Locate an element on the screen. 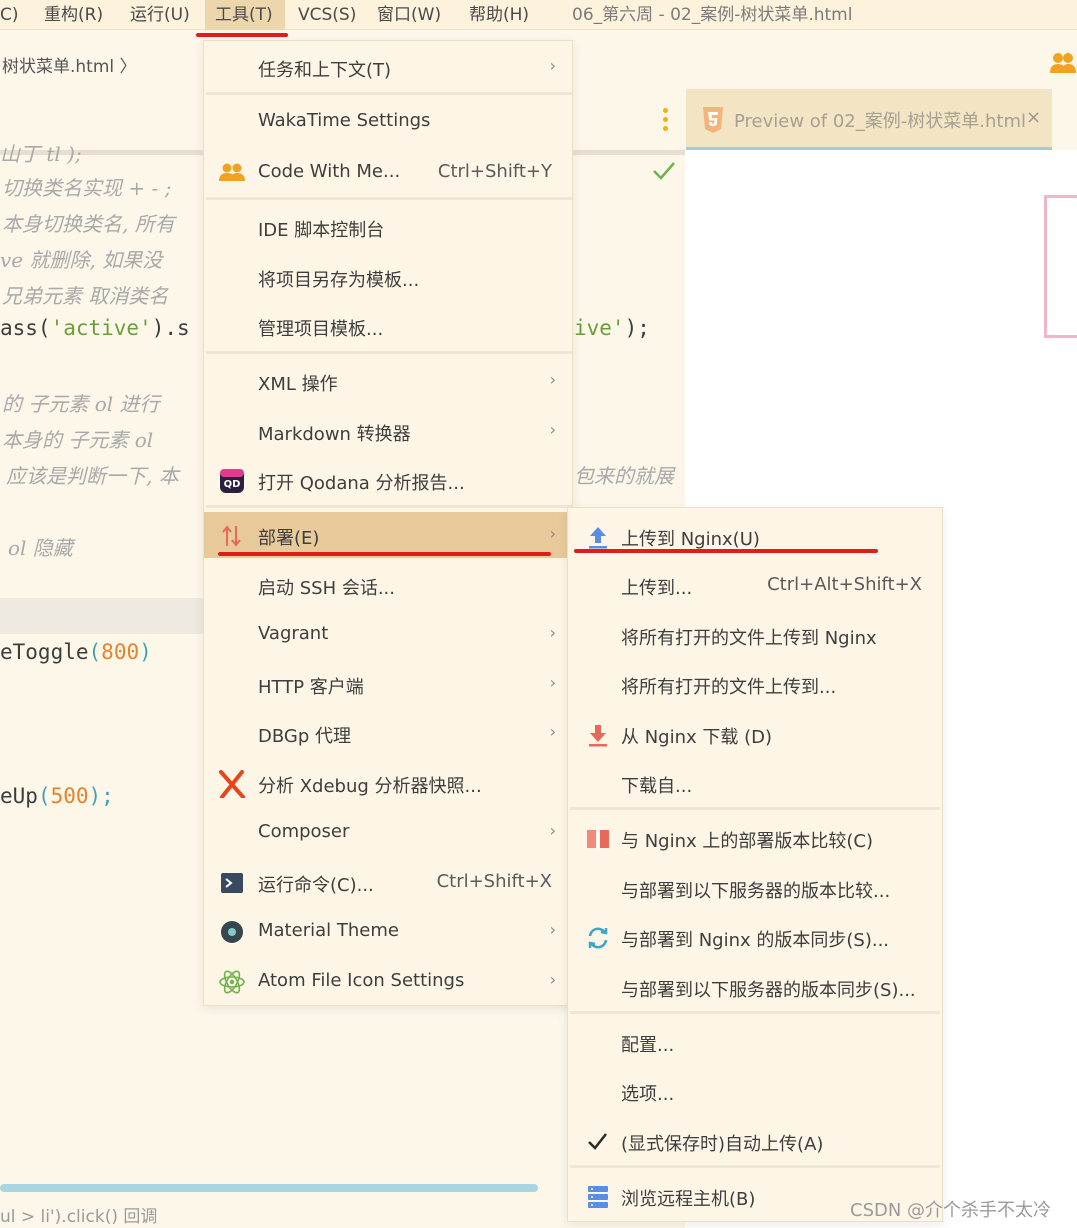 The height and width of the screenshot is (1228, 1077). menu-item-wakatime: WakaTime Settings is located at coordinates (388, 121).